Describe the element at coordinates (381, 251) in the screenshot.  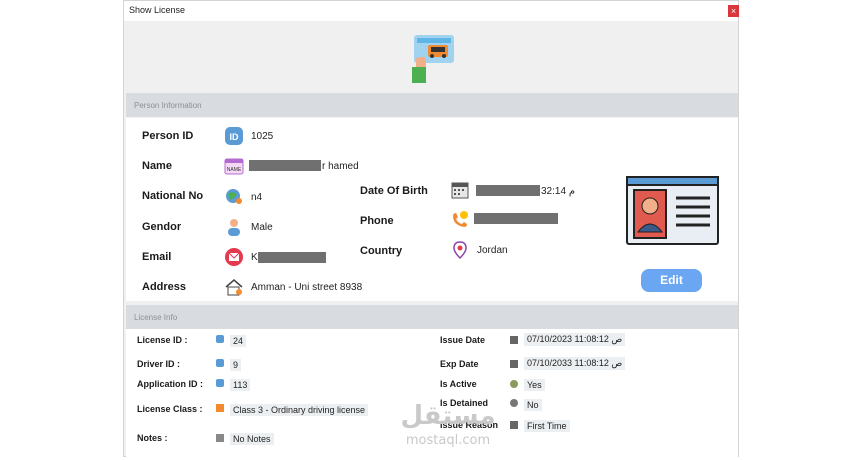
I see `country-label: Country` at that location.